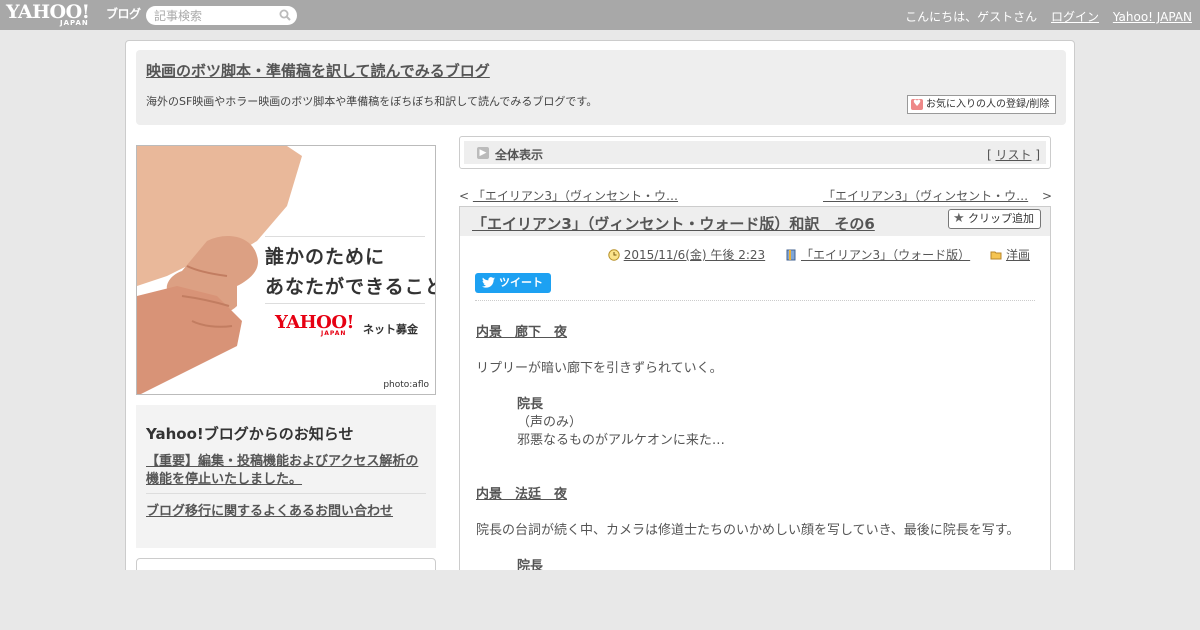 This screenshot has width=1200, height=630. I want to click on banner-line2: あなたができること, so click(350, 287).